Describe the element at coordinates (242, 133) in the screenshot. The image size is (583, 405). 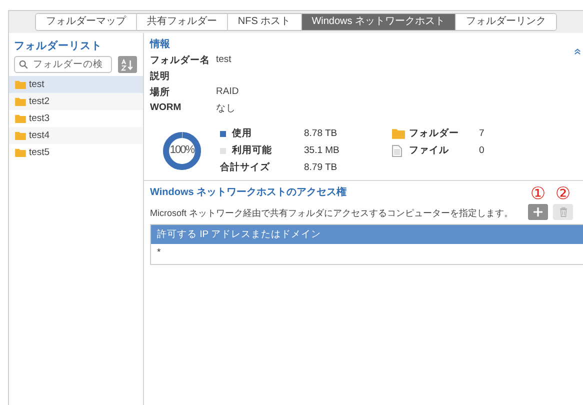
I see `legend-label: 使用` at that location.